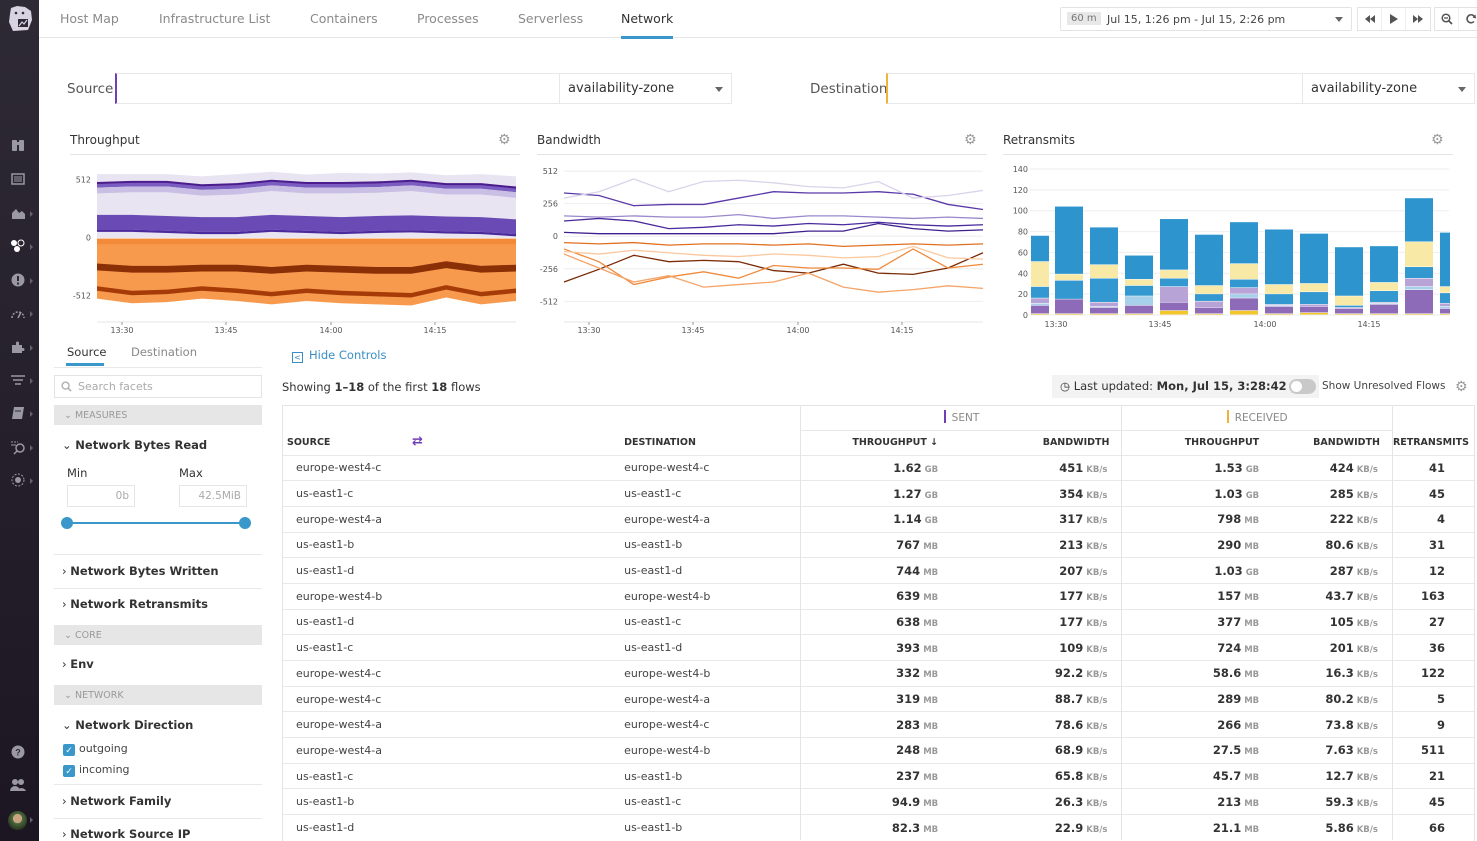  What do you see at coordinates (78, 664) in the screenshot?
I see `facet-env: › Env` at bounding box center [78, 664].